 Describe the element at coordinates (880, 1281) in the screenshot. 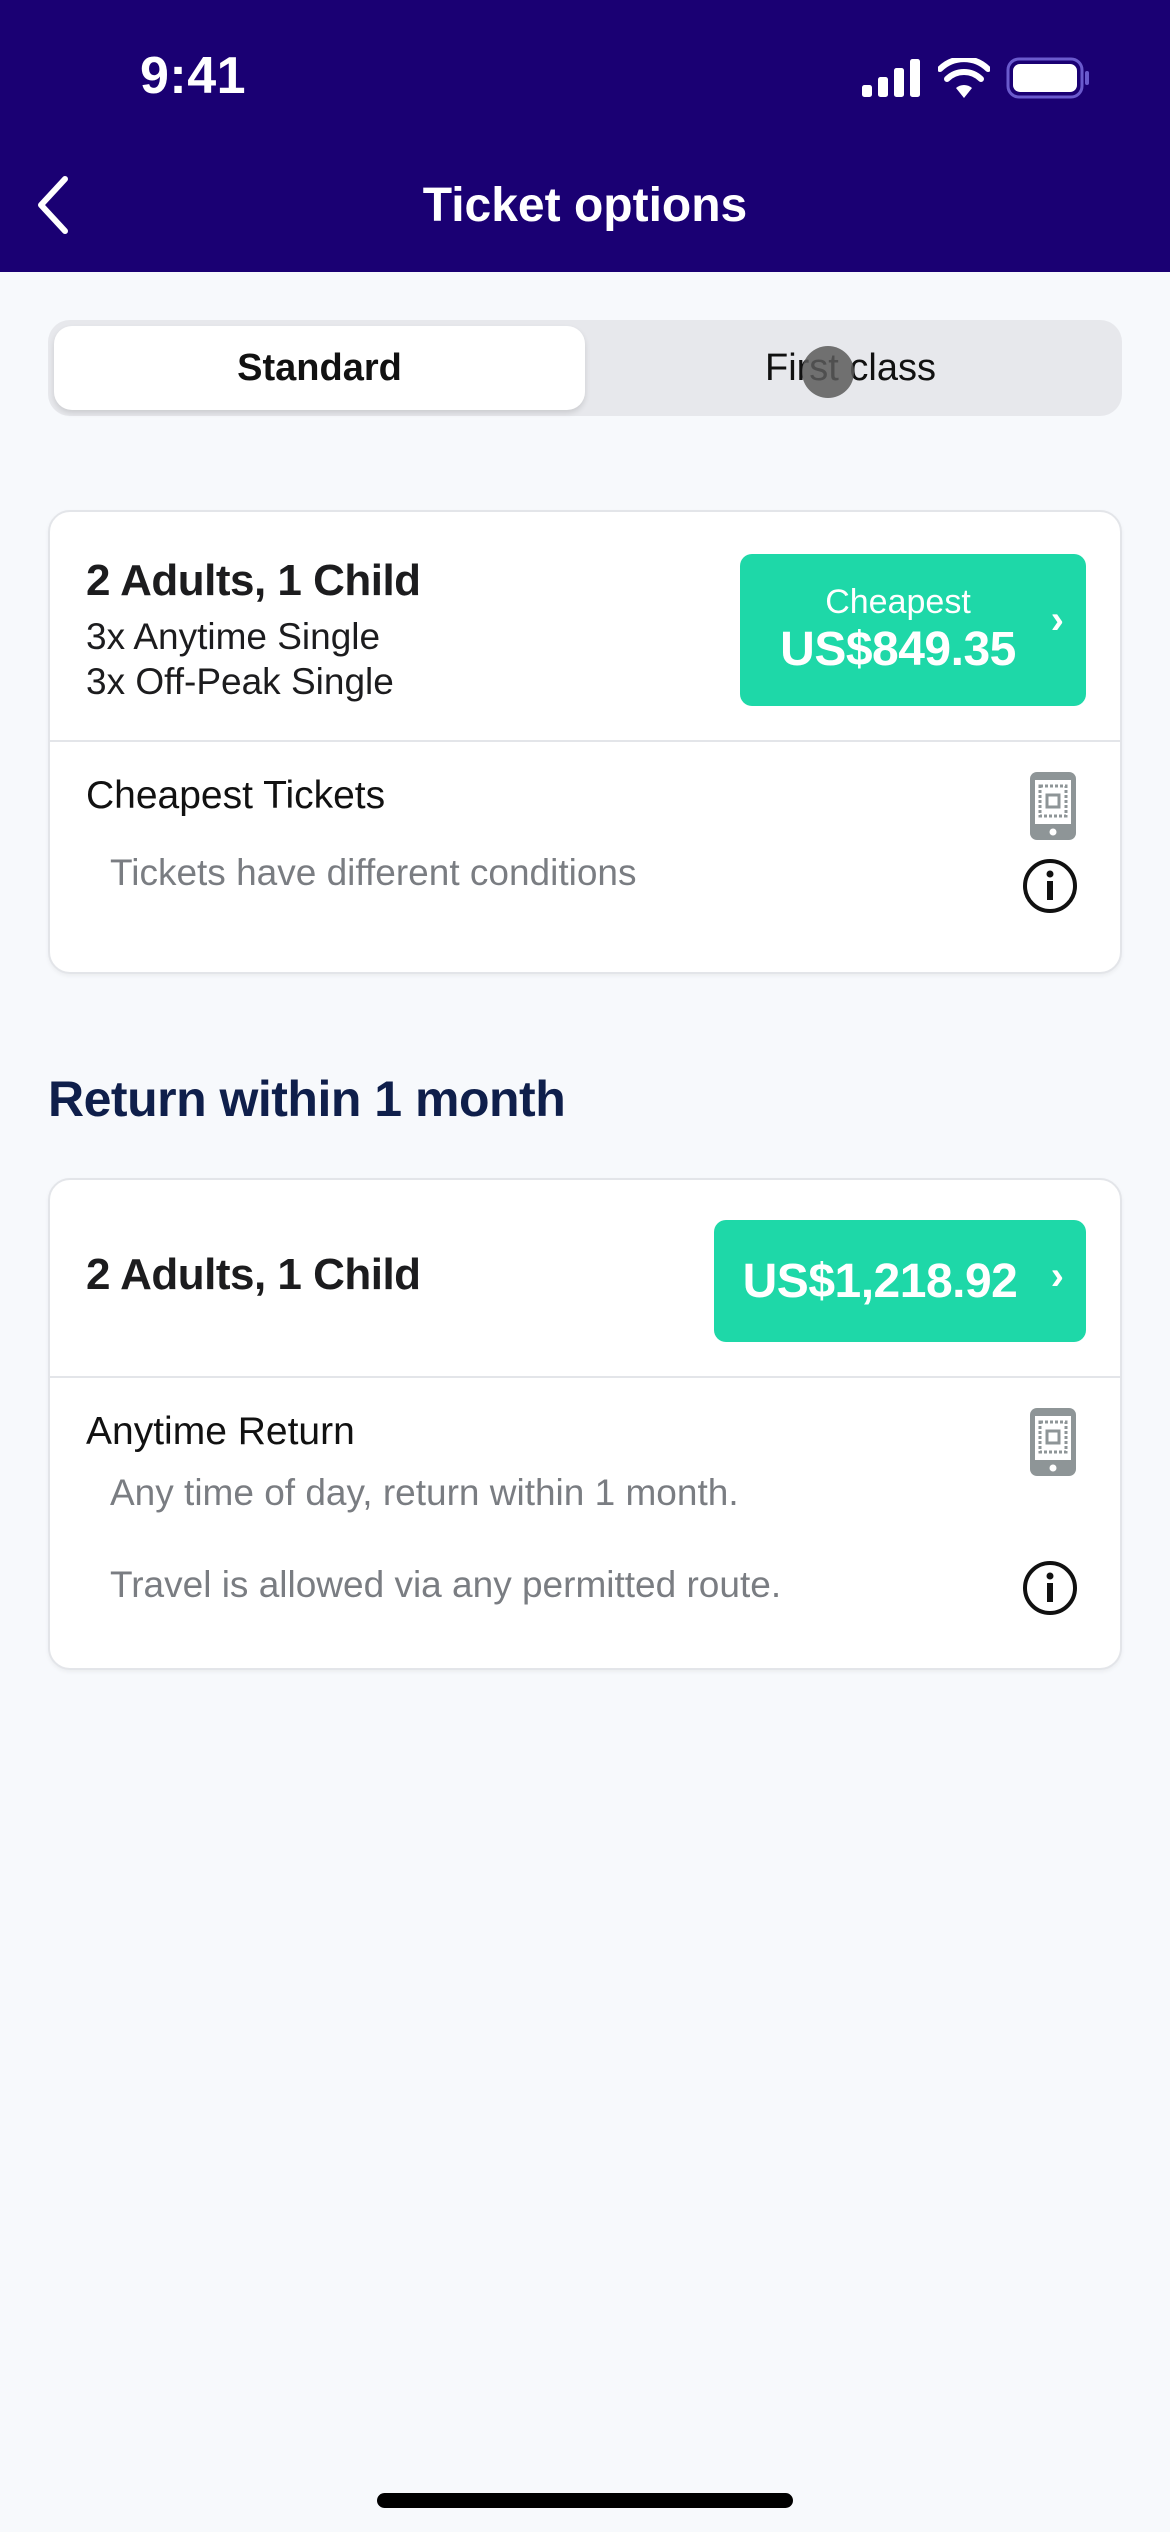

I see `price-amount: US$1,218.92` at that location.